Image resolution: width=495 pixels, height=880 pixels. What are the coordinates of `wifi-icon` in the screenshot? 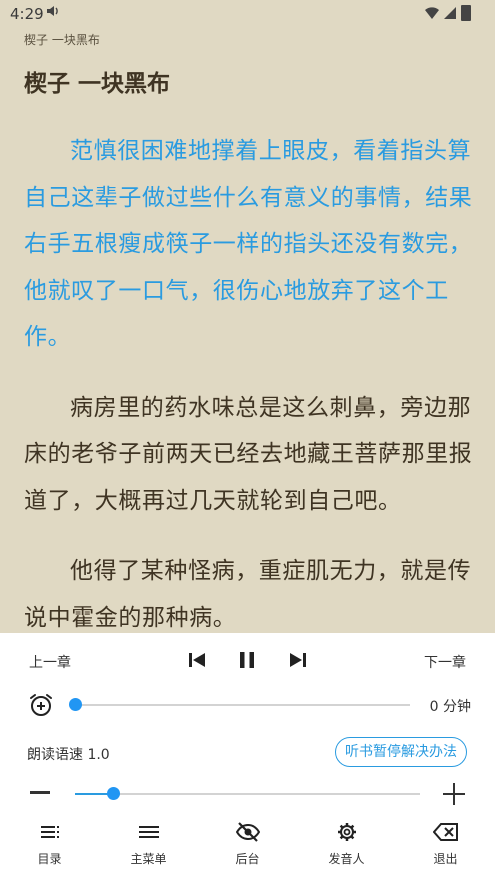 It's located at (432, 13).